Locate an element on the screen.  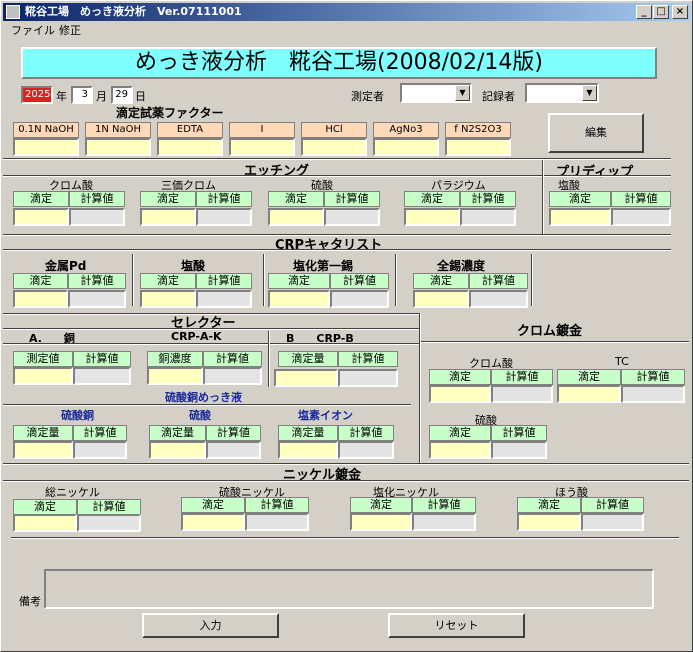
day-field: 29 is located at coordinates (122, 95).